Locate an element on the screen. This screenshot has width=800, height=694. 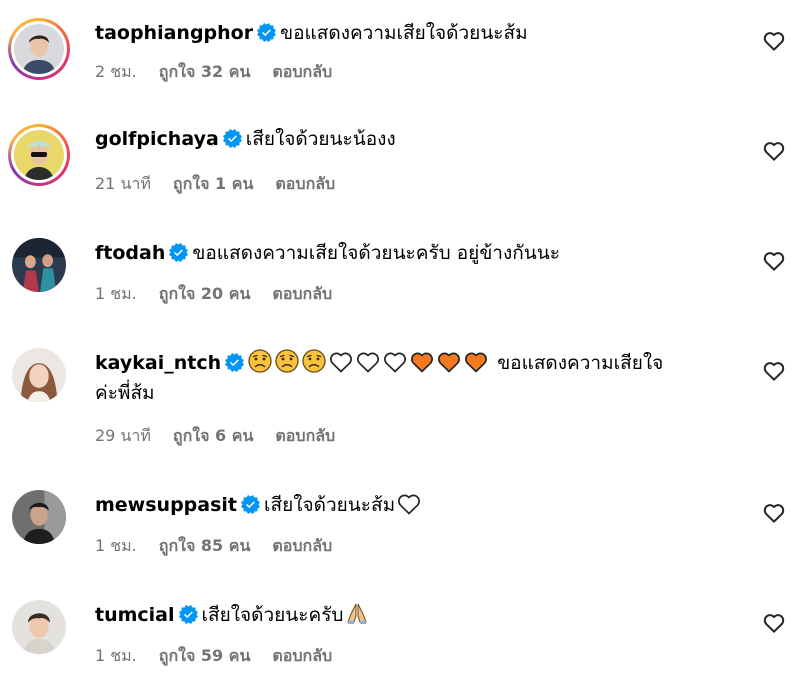
timestamp: 21 นาที is located at coordinates (123, 183).